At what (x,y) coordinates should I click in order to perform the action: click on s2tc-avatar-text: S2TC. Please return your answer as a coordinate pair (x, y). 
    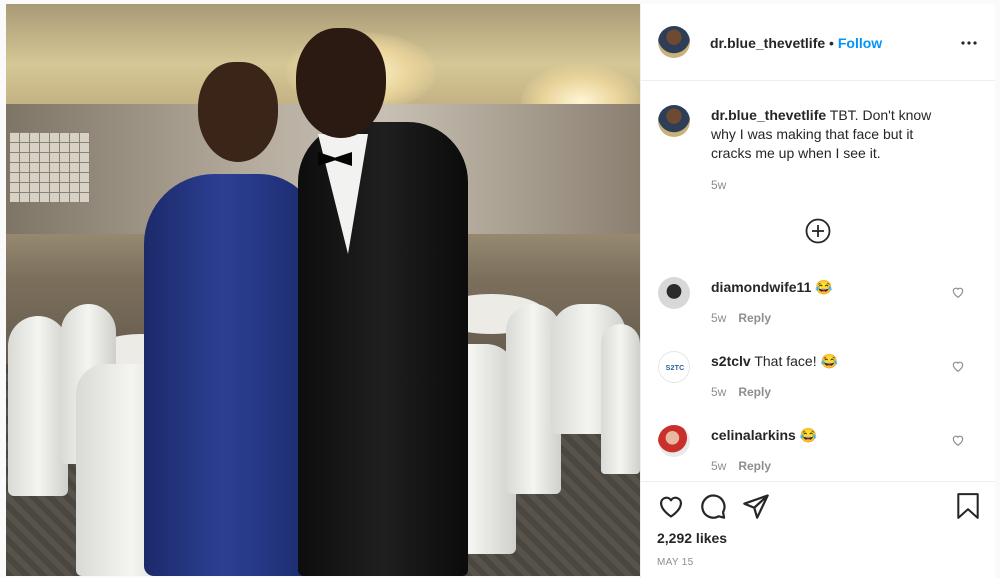
    Looking at the image, I should click on (675, 368).